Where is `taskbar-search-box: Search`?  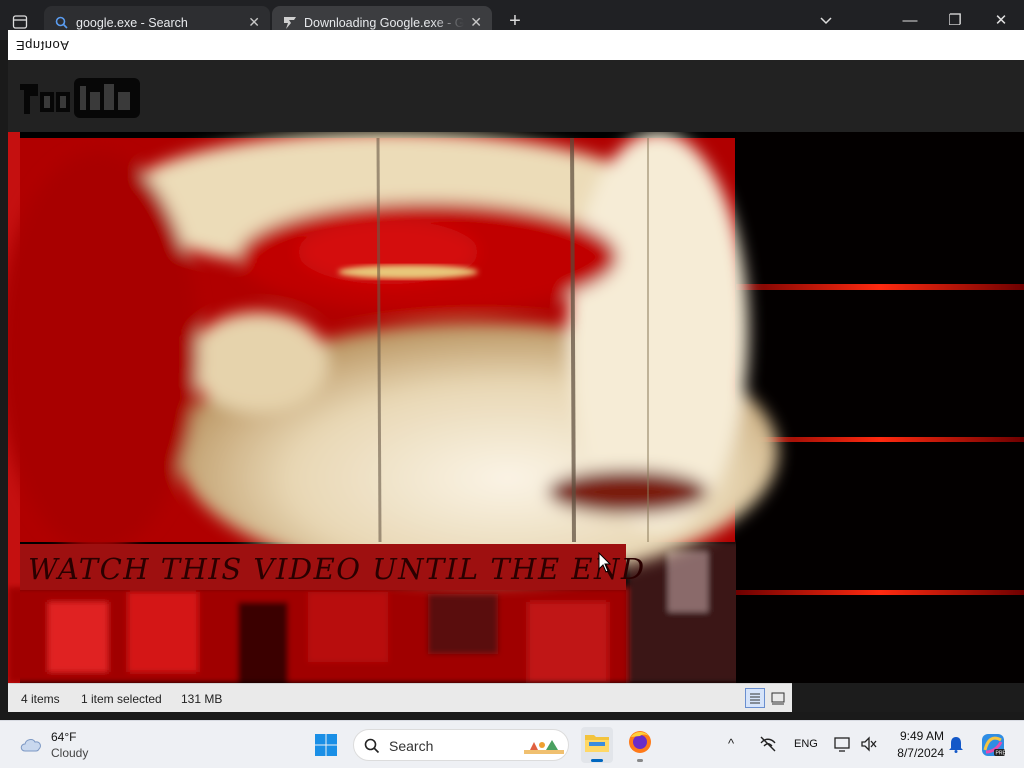
taskbar-search-box: Search is located at coordinates (461, 745).